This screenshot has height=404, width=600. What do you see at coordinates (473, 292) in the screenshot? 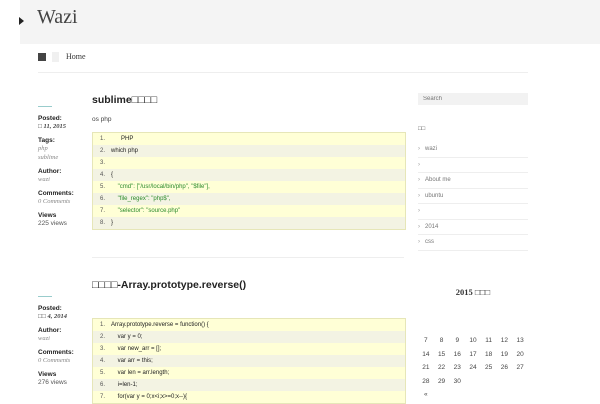
I see `calendar-title: 2015 □□□` at bounding box center [473, 292].